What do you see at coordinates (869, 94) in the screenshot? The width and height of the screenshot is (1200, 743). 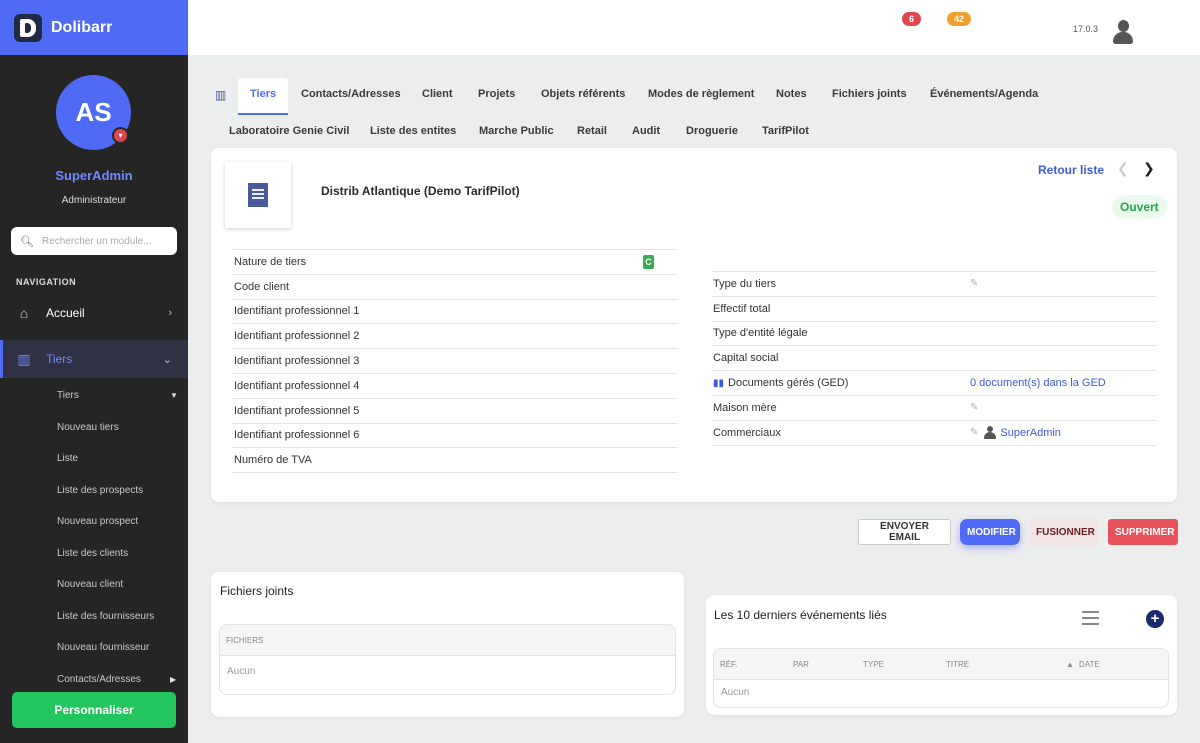 I see `tab-fichiers: Fichiers joints` at bounding box center [869, 94].